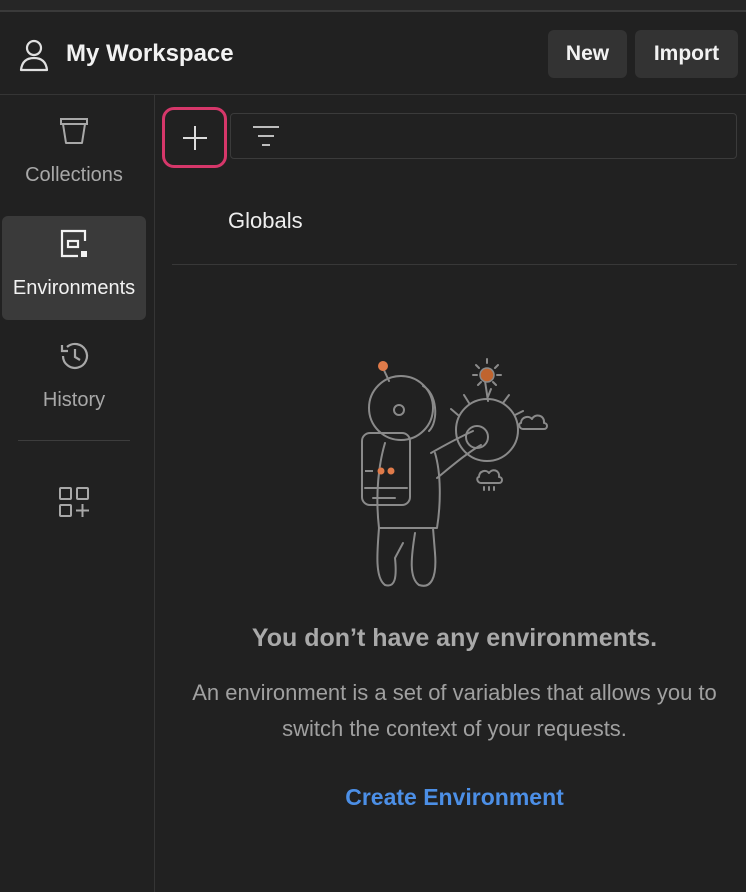  I want to click on empty-state-title: You don’t have any environments., so click(454, 638).